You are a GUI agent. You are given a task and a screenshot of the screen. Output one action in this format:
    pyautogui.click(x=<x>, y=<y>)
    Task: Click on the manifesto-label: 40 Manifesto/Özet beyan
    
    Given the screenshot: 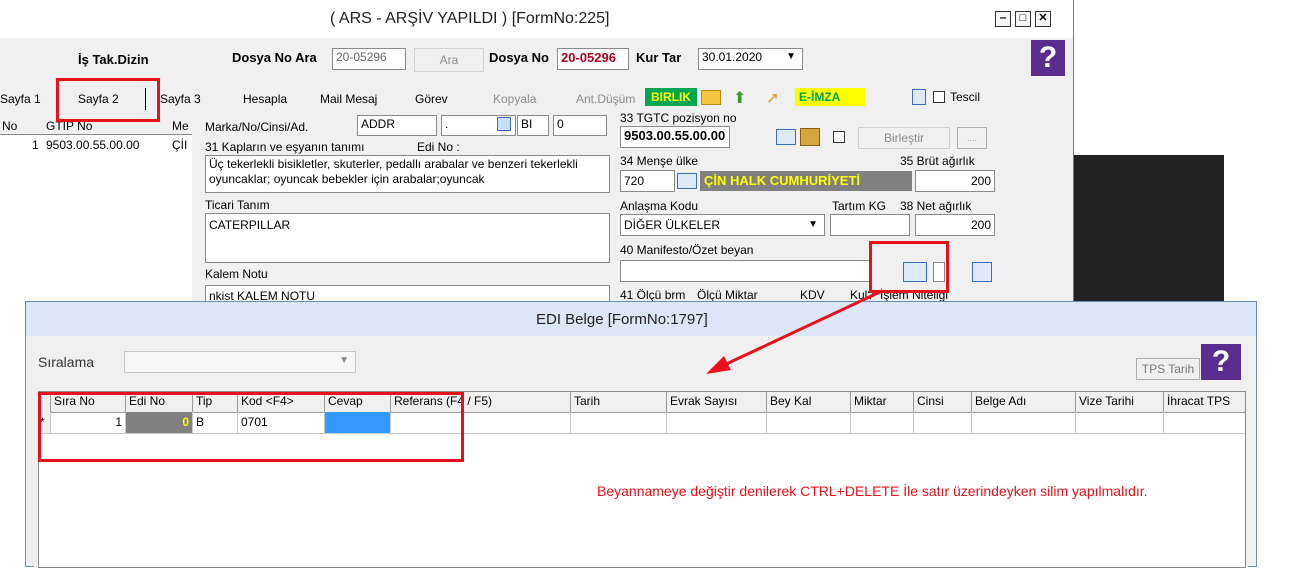 What is the action you would take?
    pyautogui.click(x=687, y=250)
    